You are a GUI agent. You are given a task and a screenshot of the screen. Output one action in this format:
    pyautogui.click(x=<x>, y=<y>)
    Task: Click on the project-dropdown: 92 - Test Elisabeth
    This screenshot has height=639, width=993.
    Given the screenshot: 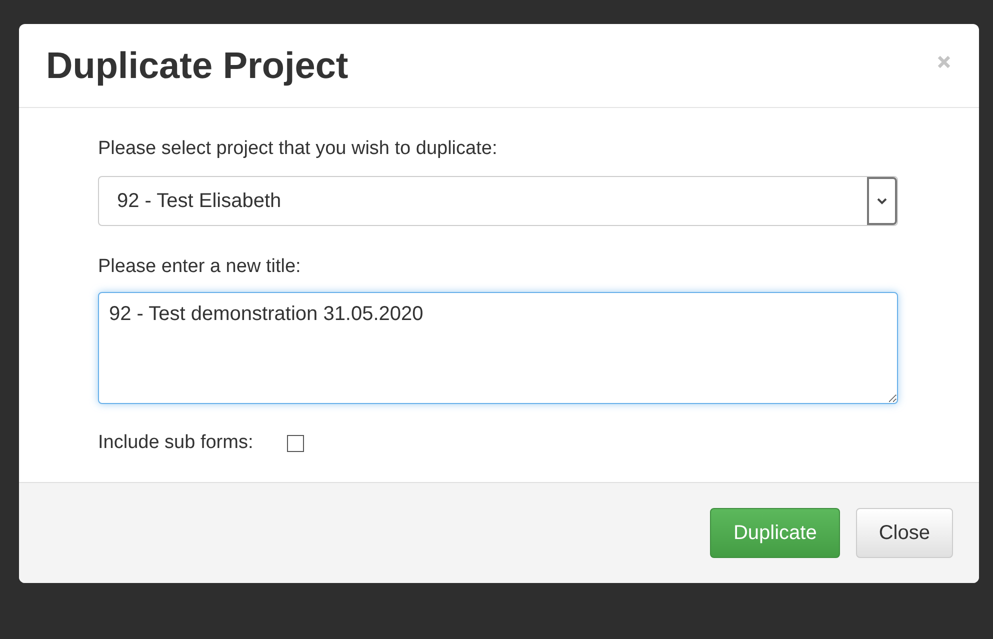 What is the action you would take?
    pyautogui.click(x=498, y=201)
    